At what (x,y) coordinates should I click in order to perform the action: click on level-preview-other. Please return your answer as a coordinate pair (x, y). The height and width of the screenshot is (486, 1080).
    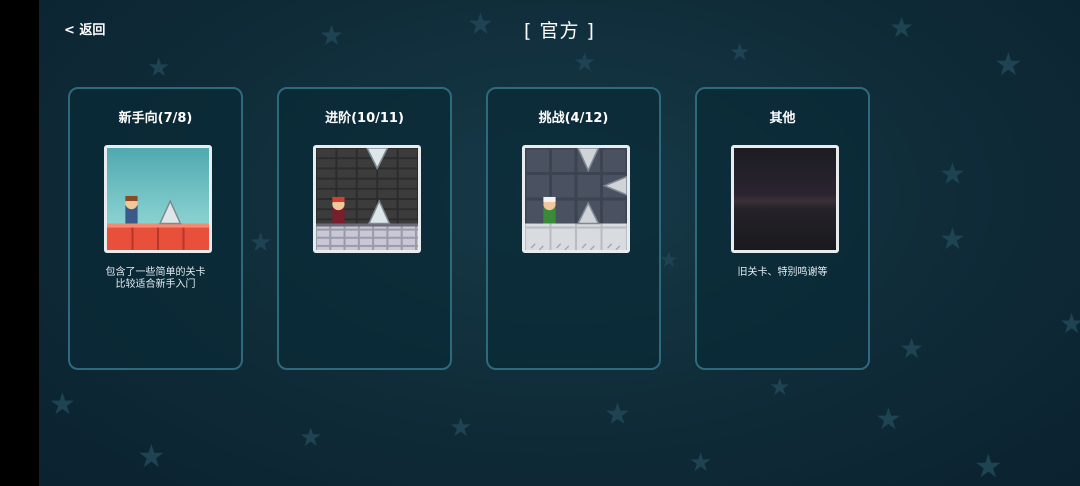
    Looking at the image, I should click on (785, 199).